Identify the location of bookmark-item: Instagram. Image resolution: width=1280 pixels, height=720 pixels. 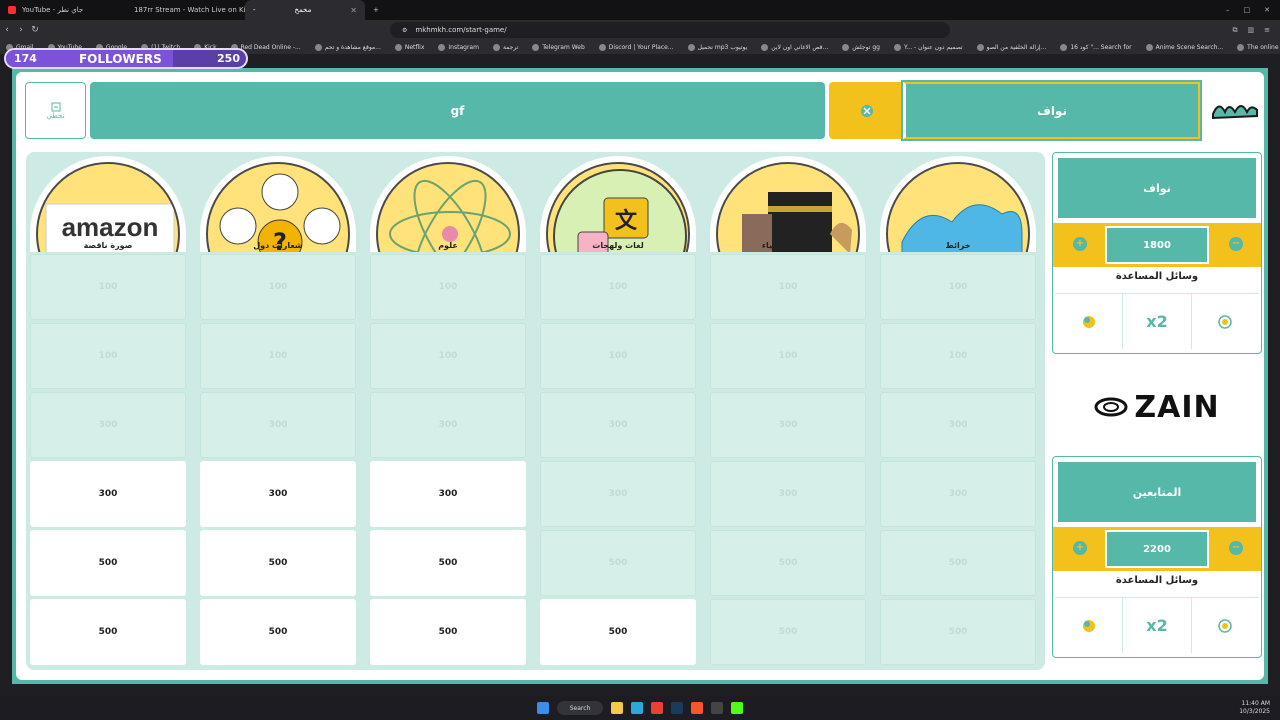
(458, 47).